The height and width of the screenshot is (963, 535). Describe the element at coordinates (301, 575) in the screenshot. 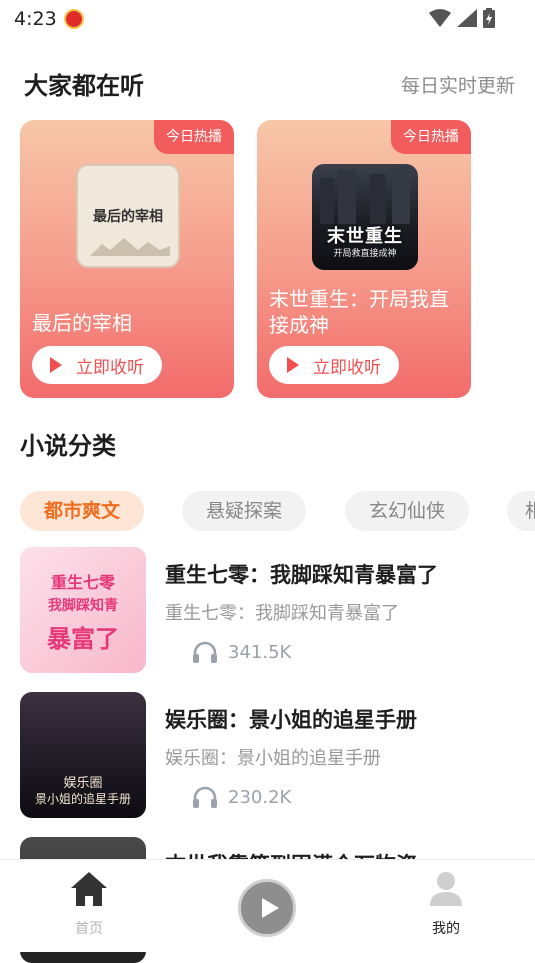

I see `book-title: 重生七零：我脚踩知青暴富了` at that location.